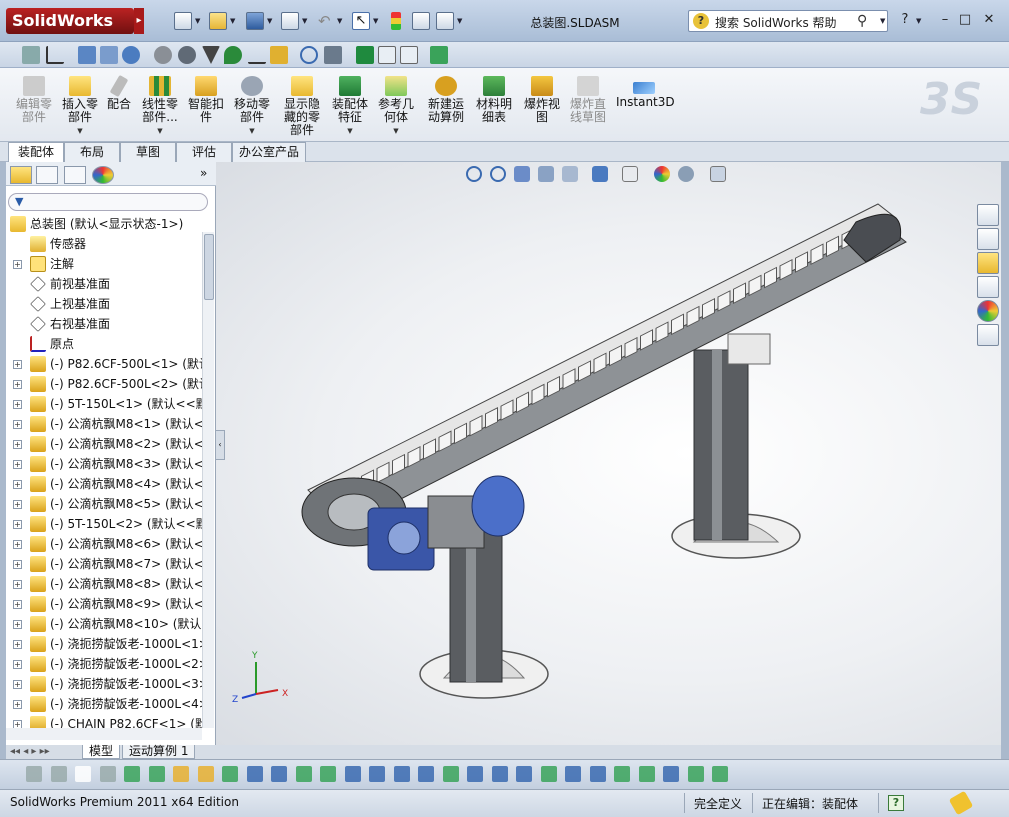  Describe the element at coordinates (233, 55) in the screenshot. I see `location-pin-icon` at that location.